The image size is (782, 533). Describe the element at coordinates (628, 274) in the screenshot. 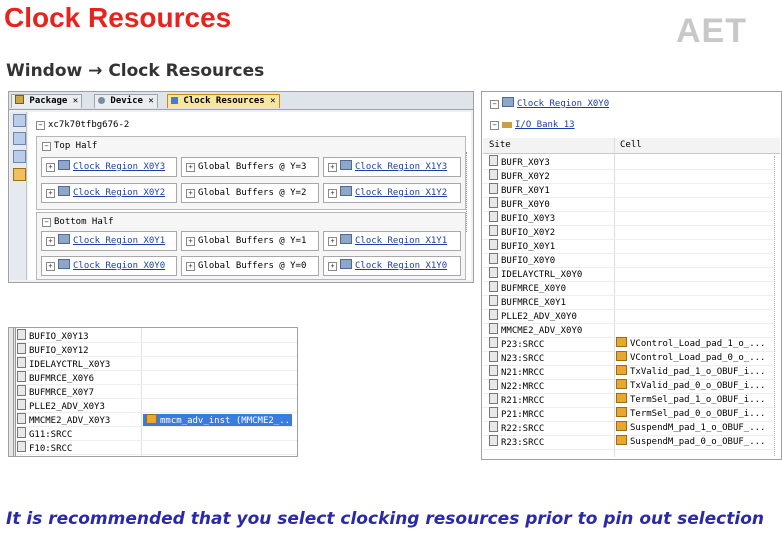

I see `table-row: IDELAYCTRL_X0Y0` at that location.